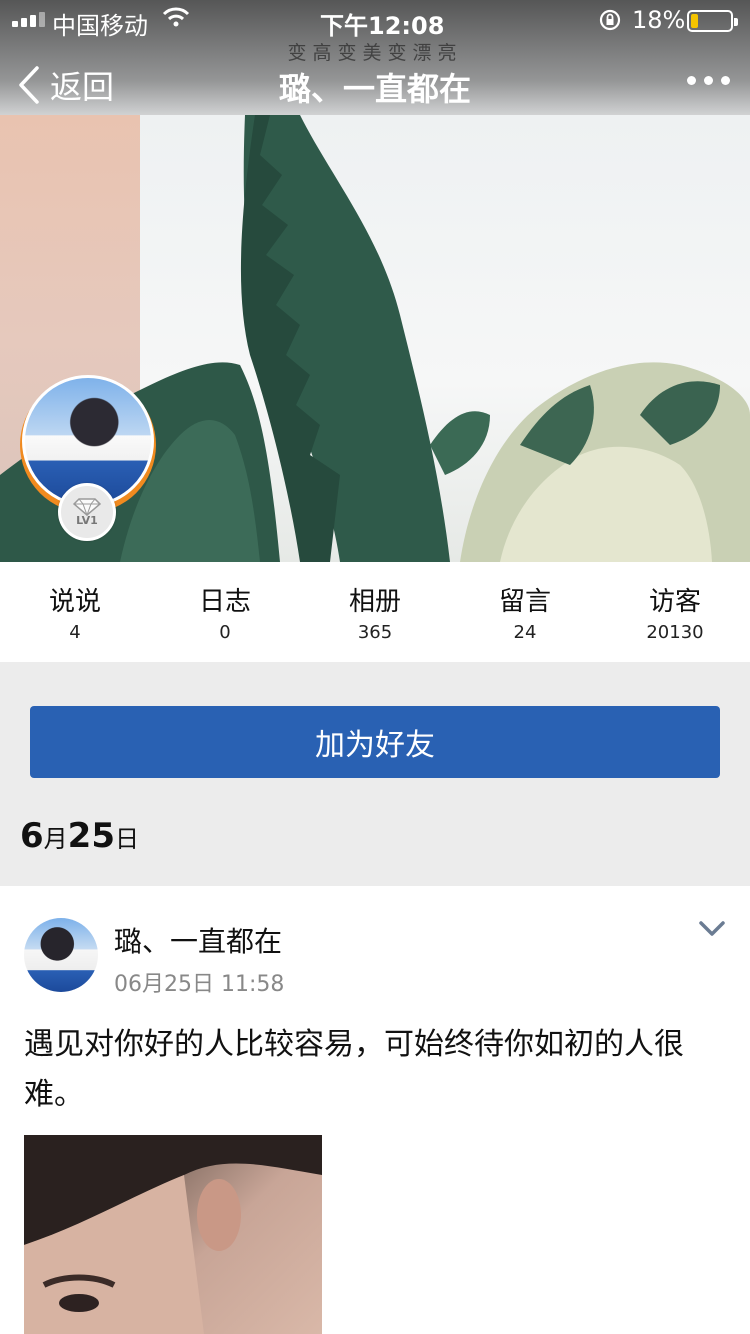 This screenshot has width=750, height=1334. I want to click on level-badge: LV1, so click(87, 512).